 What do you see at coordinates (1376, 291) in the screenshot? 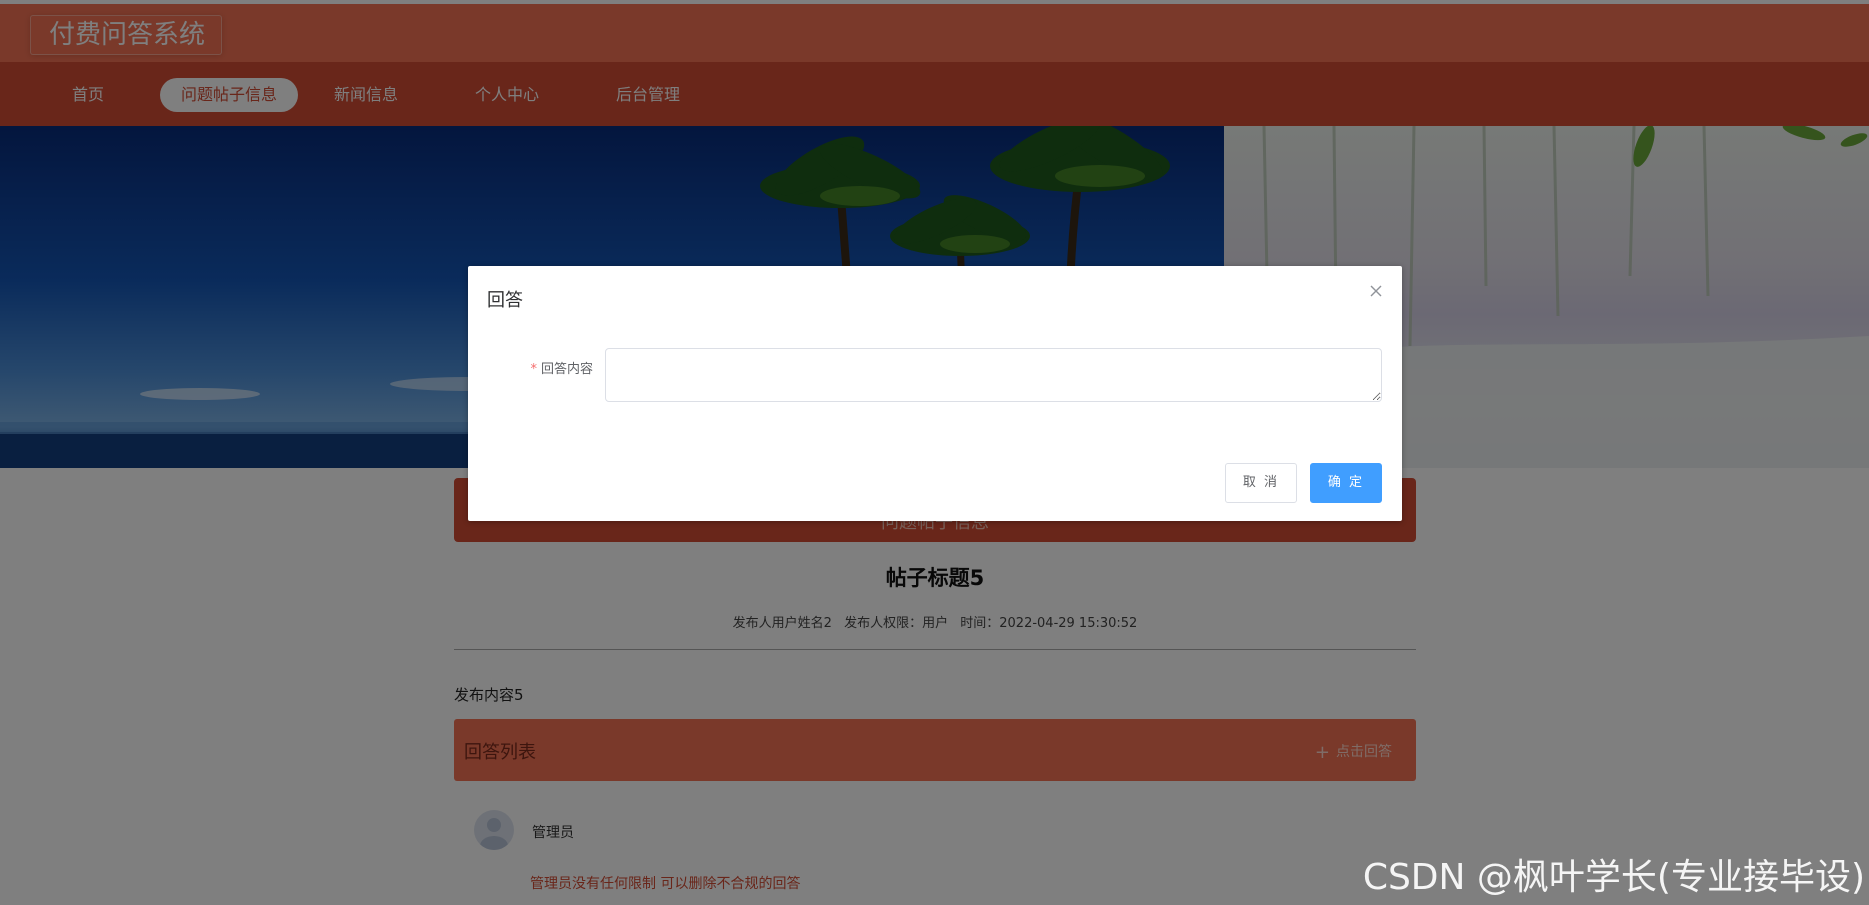
I see `close-icon` at bounding box center [1376, 291].